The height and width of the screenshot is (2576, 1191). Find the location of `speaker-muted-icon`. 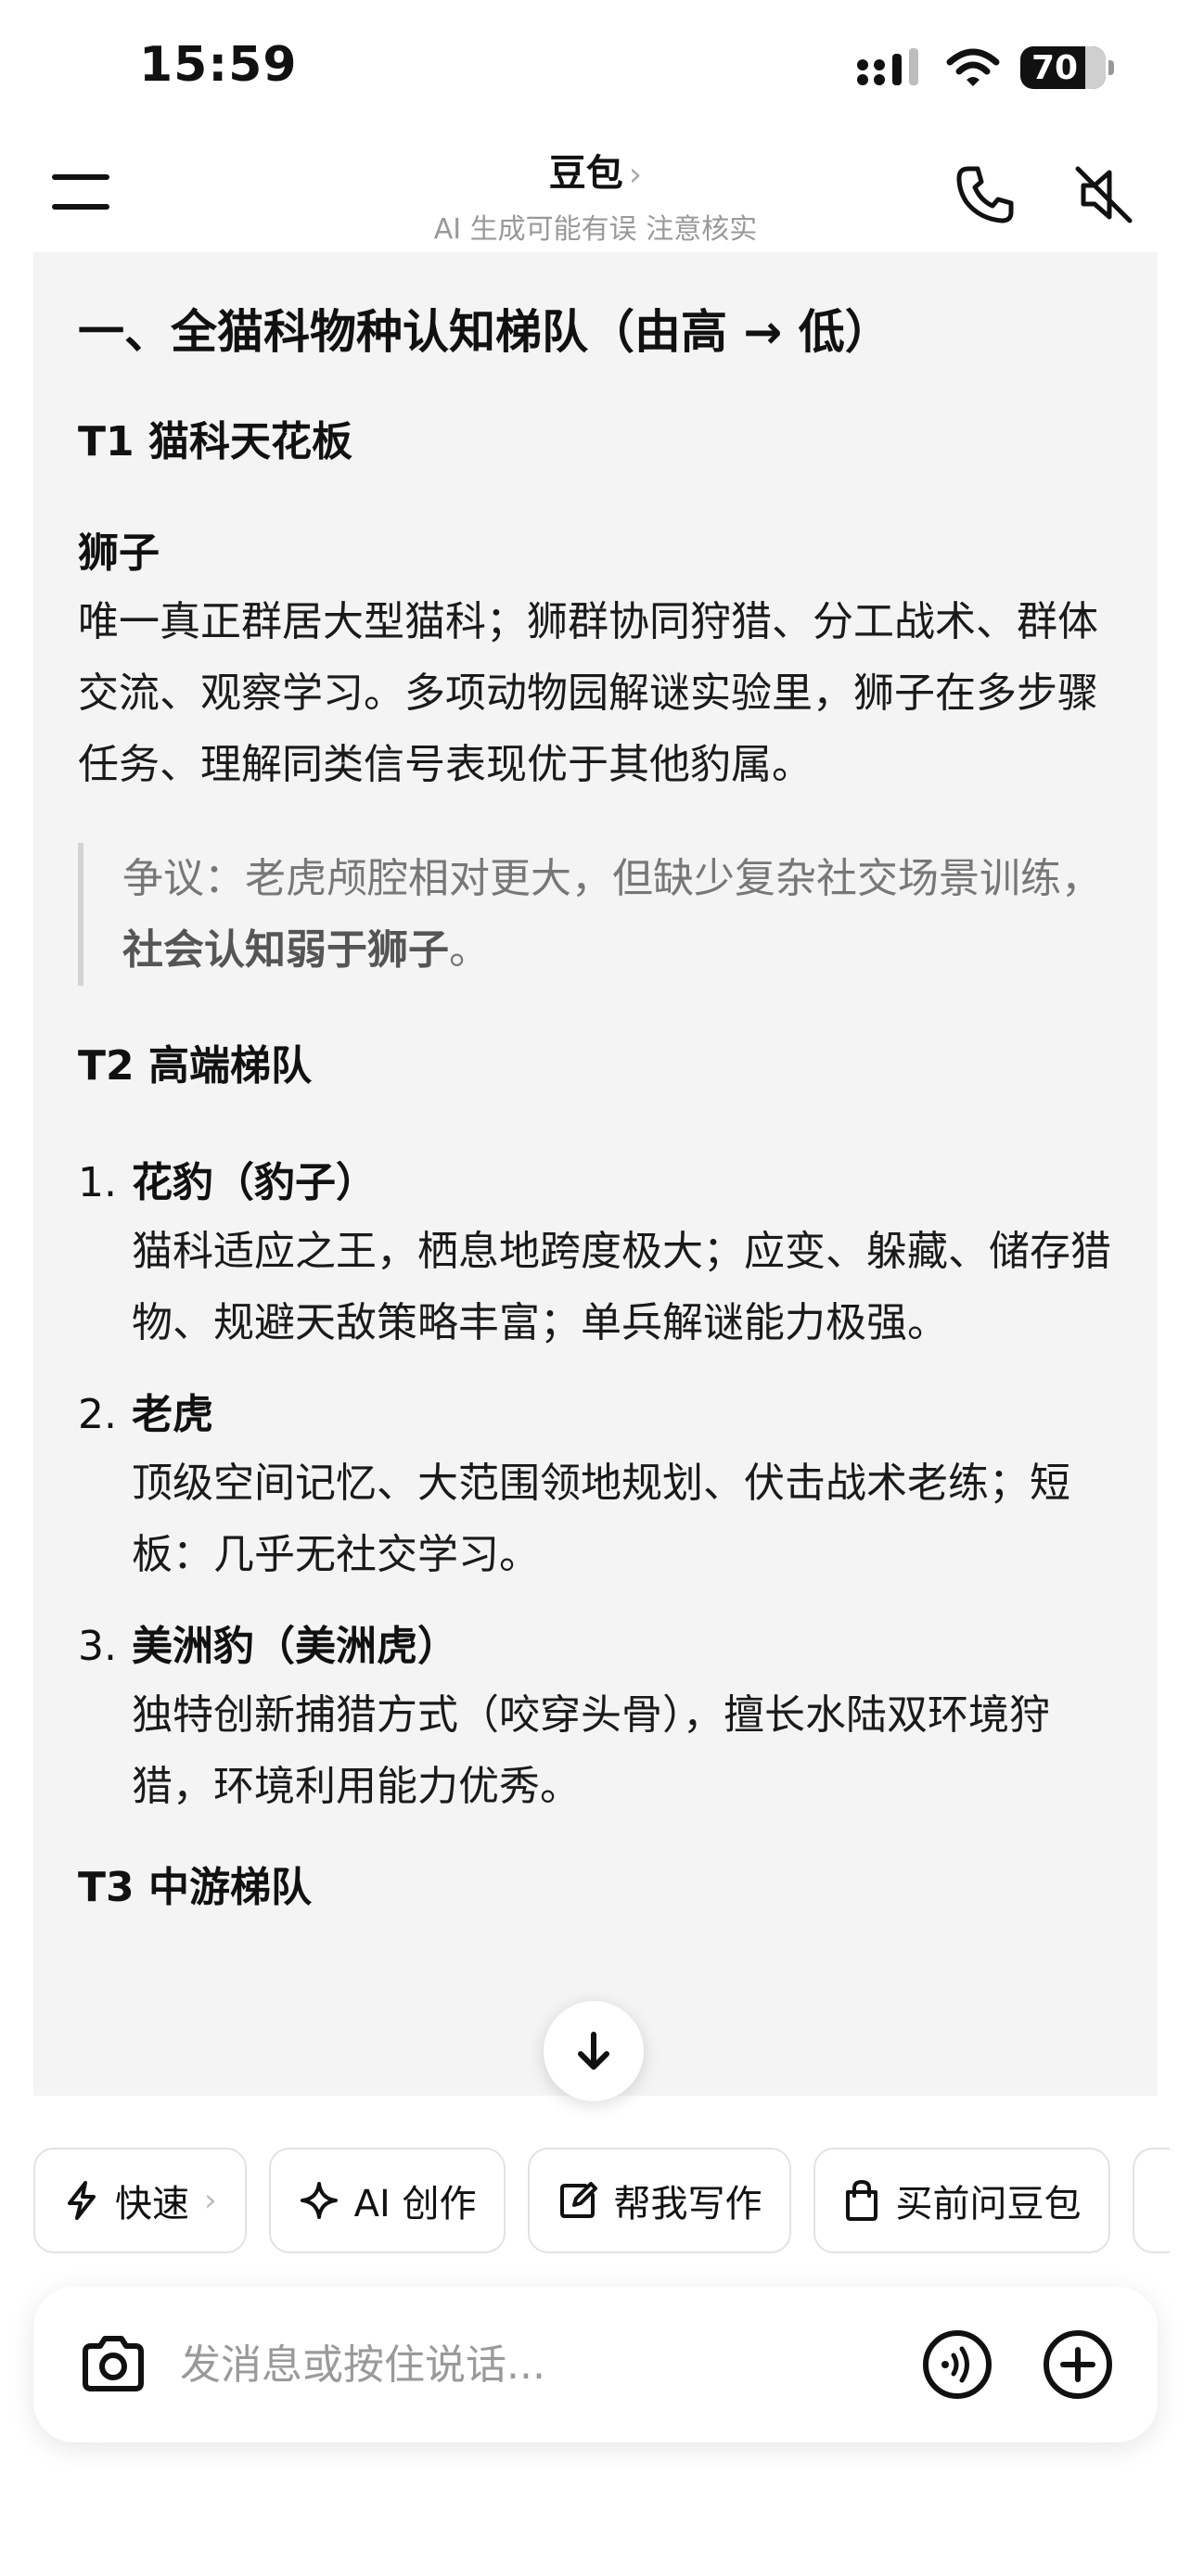

speaker-muted-icon is located at coordinates (1104, 194).